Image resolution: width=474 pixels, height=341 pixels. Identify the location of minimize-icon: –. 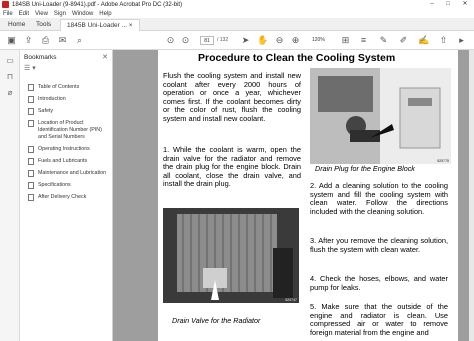
(432, 4).